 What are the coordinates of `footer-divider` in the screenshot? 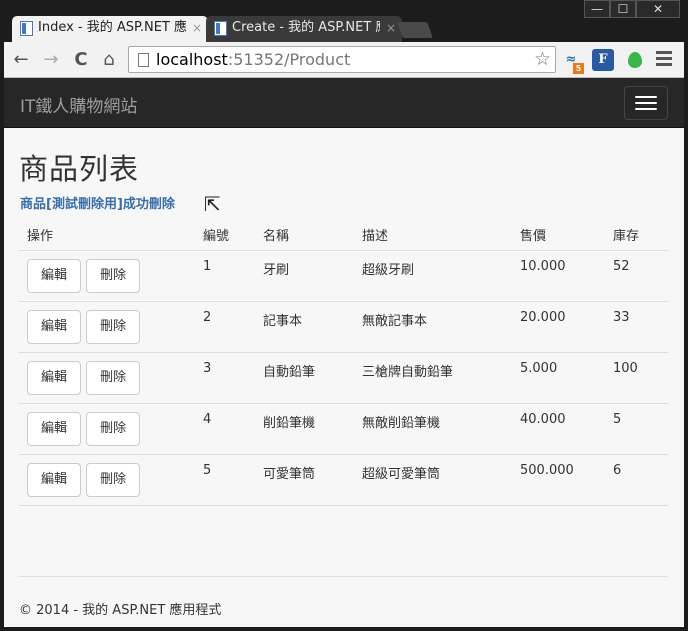 It's located at (343, 576).